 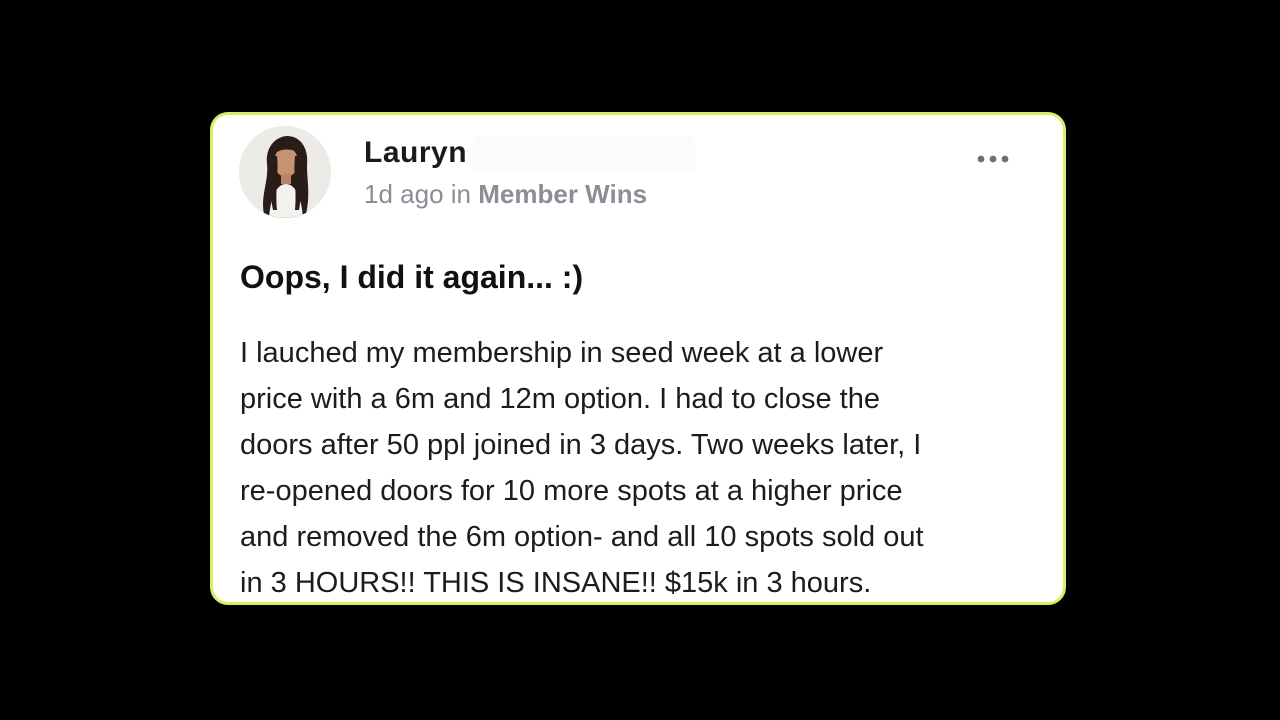 I want to click on post-time: 1d ago, so click(x=404, y=194).